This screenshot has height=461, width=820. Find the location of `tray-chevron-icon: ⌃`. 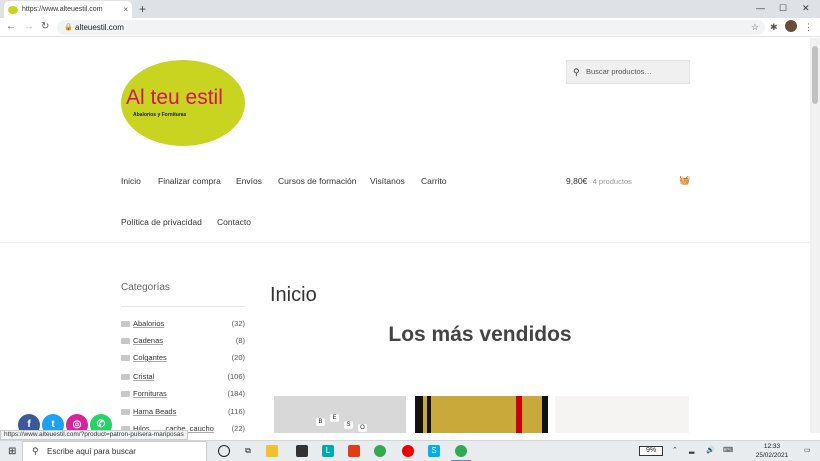

tray-chevron-icon: ⌃ is located at coordinates (675, 450).